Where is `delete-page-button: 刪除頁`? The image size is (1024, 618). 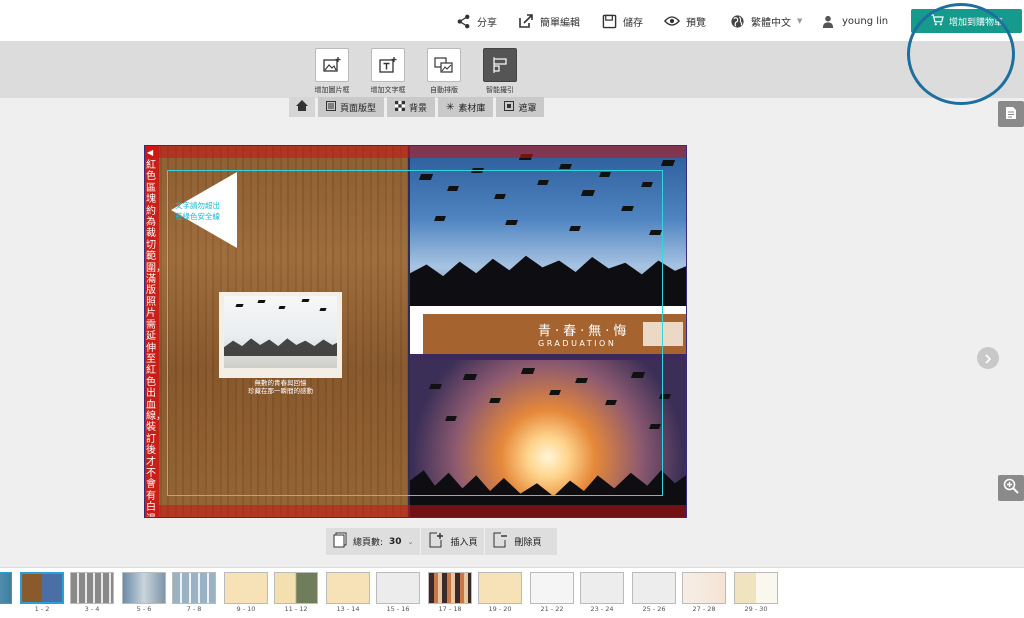
delete-page-button: 刪除頁 is located at coordinates (516, 541).